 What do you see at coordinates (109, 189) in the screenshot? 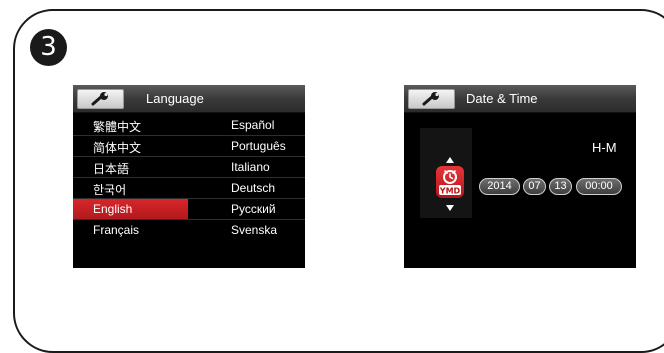
I see `language-option: 한국어` at bounding box center [109, 189].